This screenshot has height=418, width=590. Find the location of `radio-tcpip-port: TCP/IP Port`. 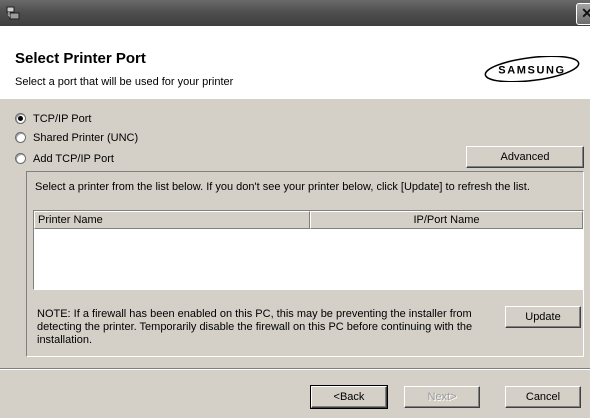

radio-tcpip-port: TCP/IP Port is located at coordinates (53, 119).